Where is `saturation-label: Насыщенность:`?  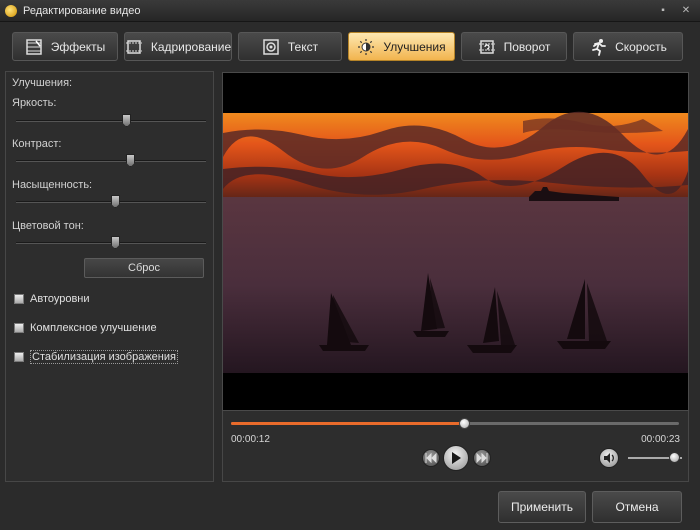 saturation-label: Насыщенность: is located at coordinates (52, 185).